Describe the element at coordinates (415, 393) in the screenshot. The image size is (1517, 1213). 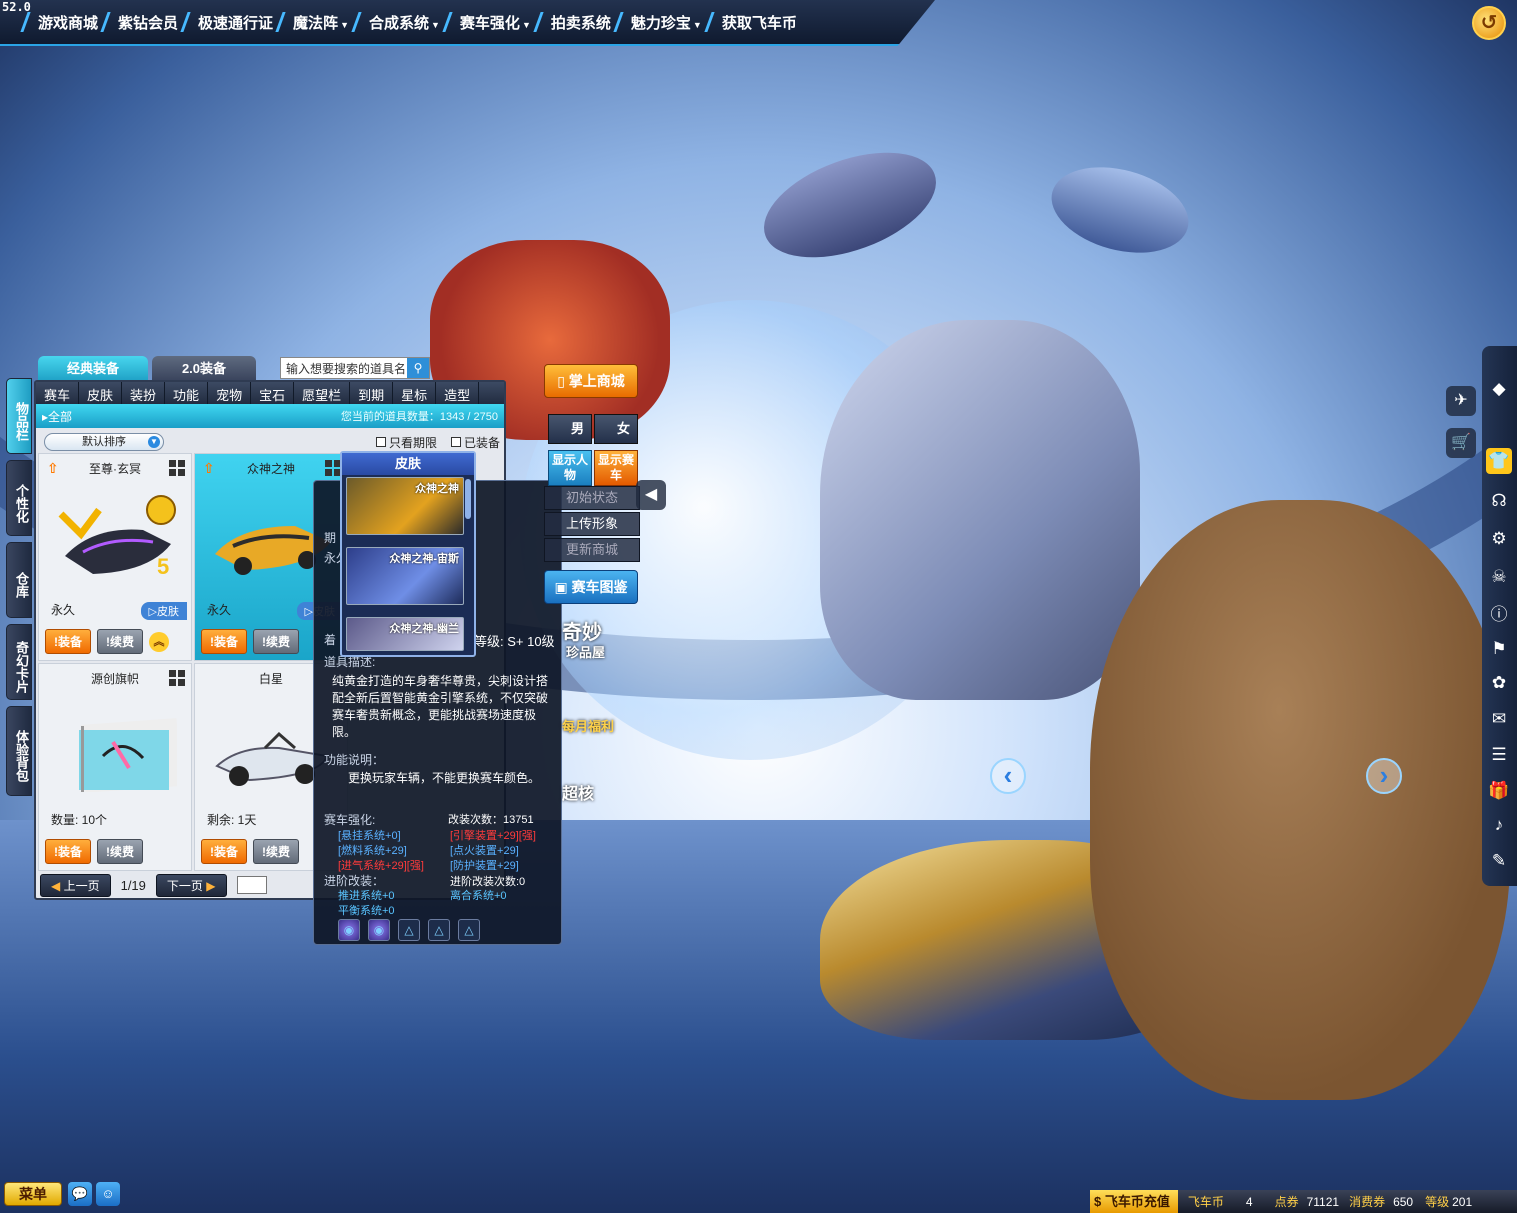
I see `category-starred: 星标` at that location.